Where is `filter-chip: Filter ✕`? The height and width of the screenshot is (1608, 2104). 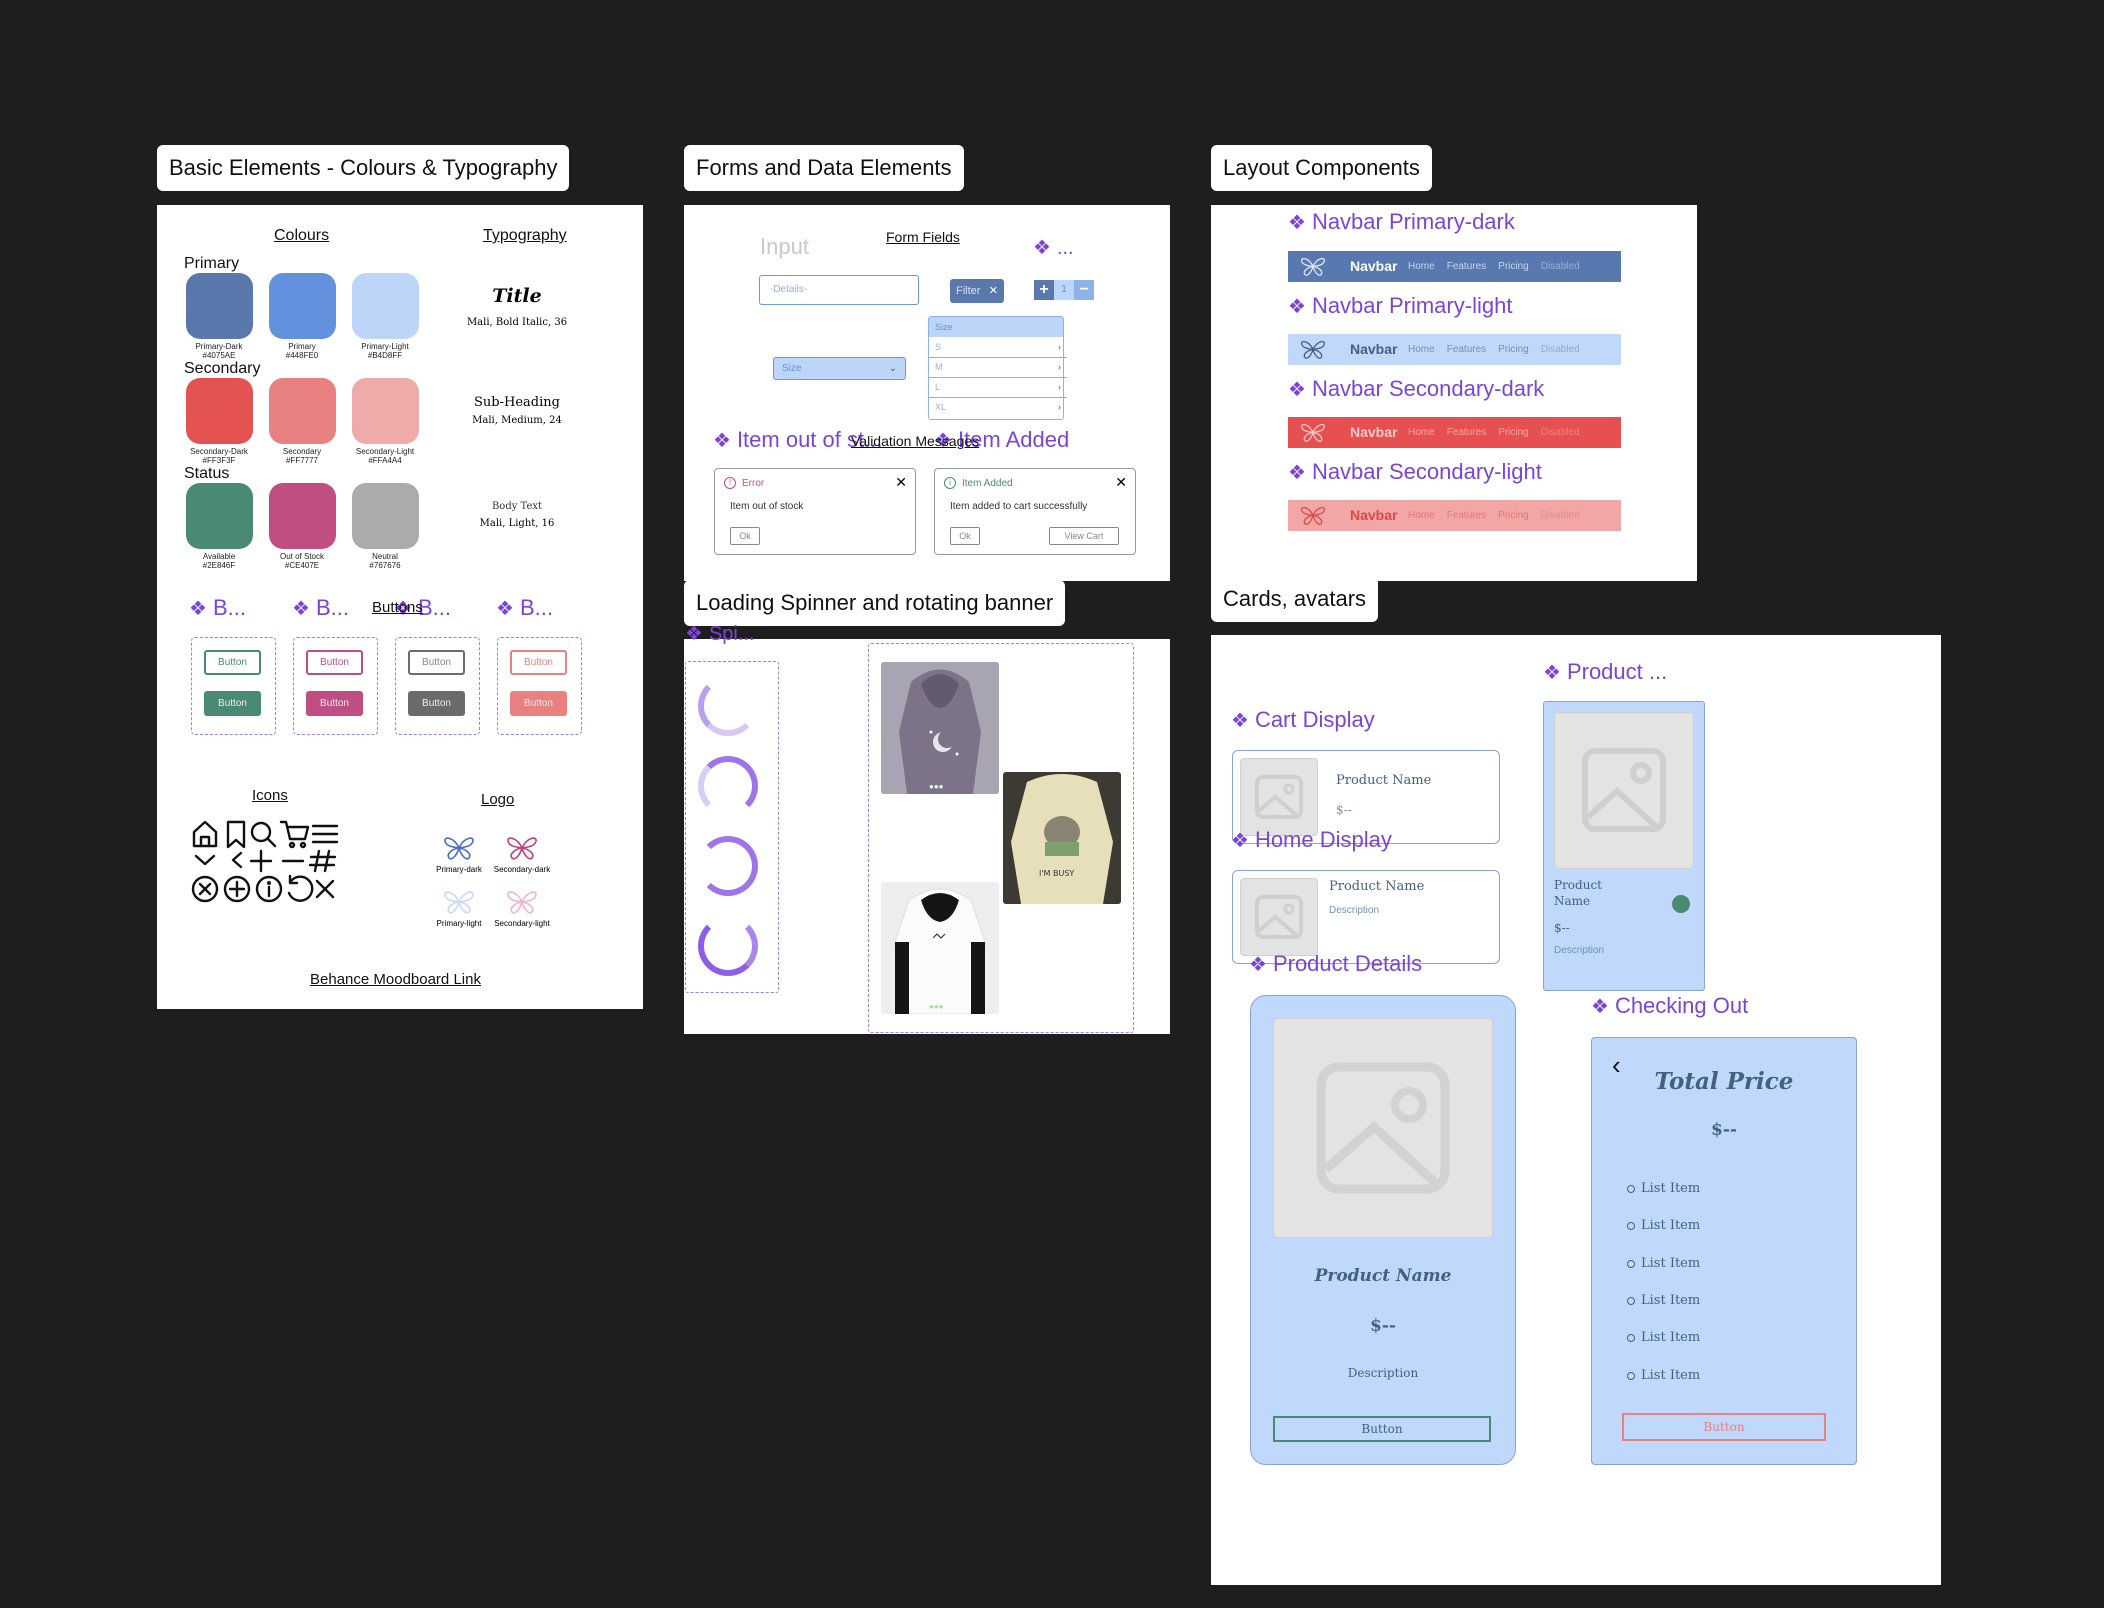 filter-chip: Filter ✕ is located at coordinates (977, 291).